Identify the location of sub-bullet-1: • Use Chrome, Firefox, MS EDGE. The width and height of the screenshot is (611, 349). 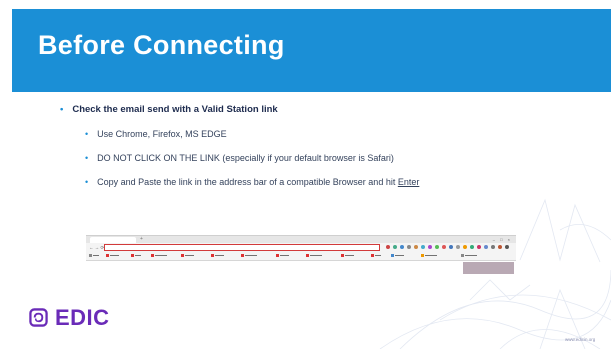
(156, 134).